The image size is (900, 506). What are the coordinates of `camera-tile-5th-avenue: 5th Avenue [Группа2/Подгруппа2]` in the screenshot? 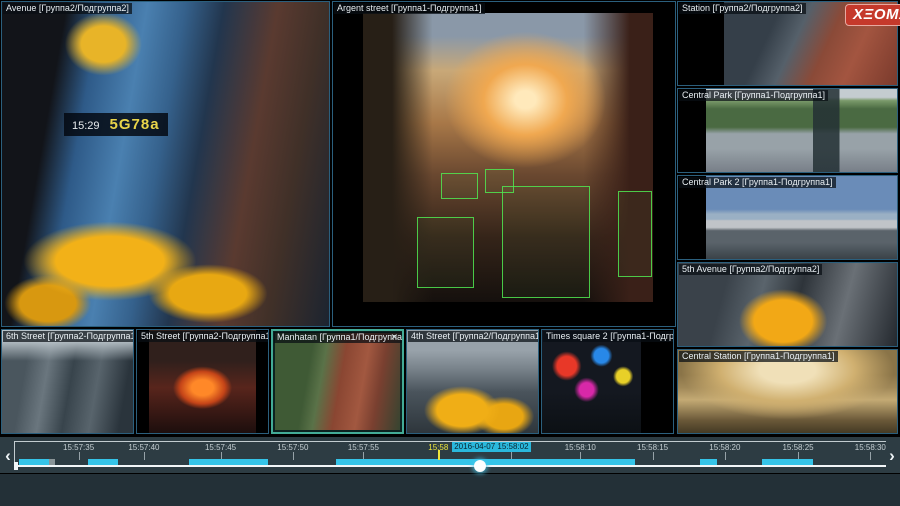 It's located at (787, 304).